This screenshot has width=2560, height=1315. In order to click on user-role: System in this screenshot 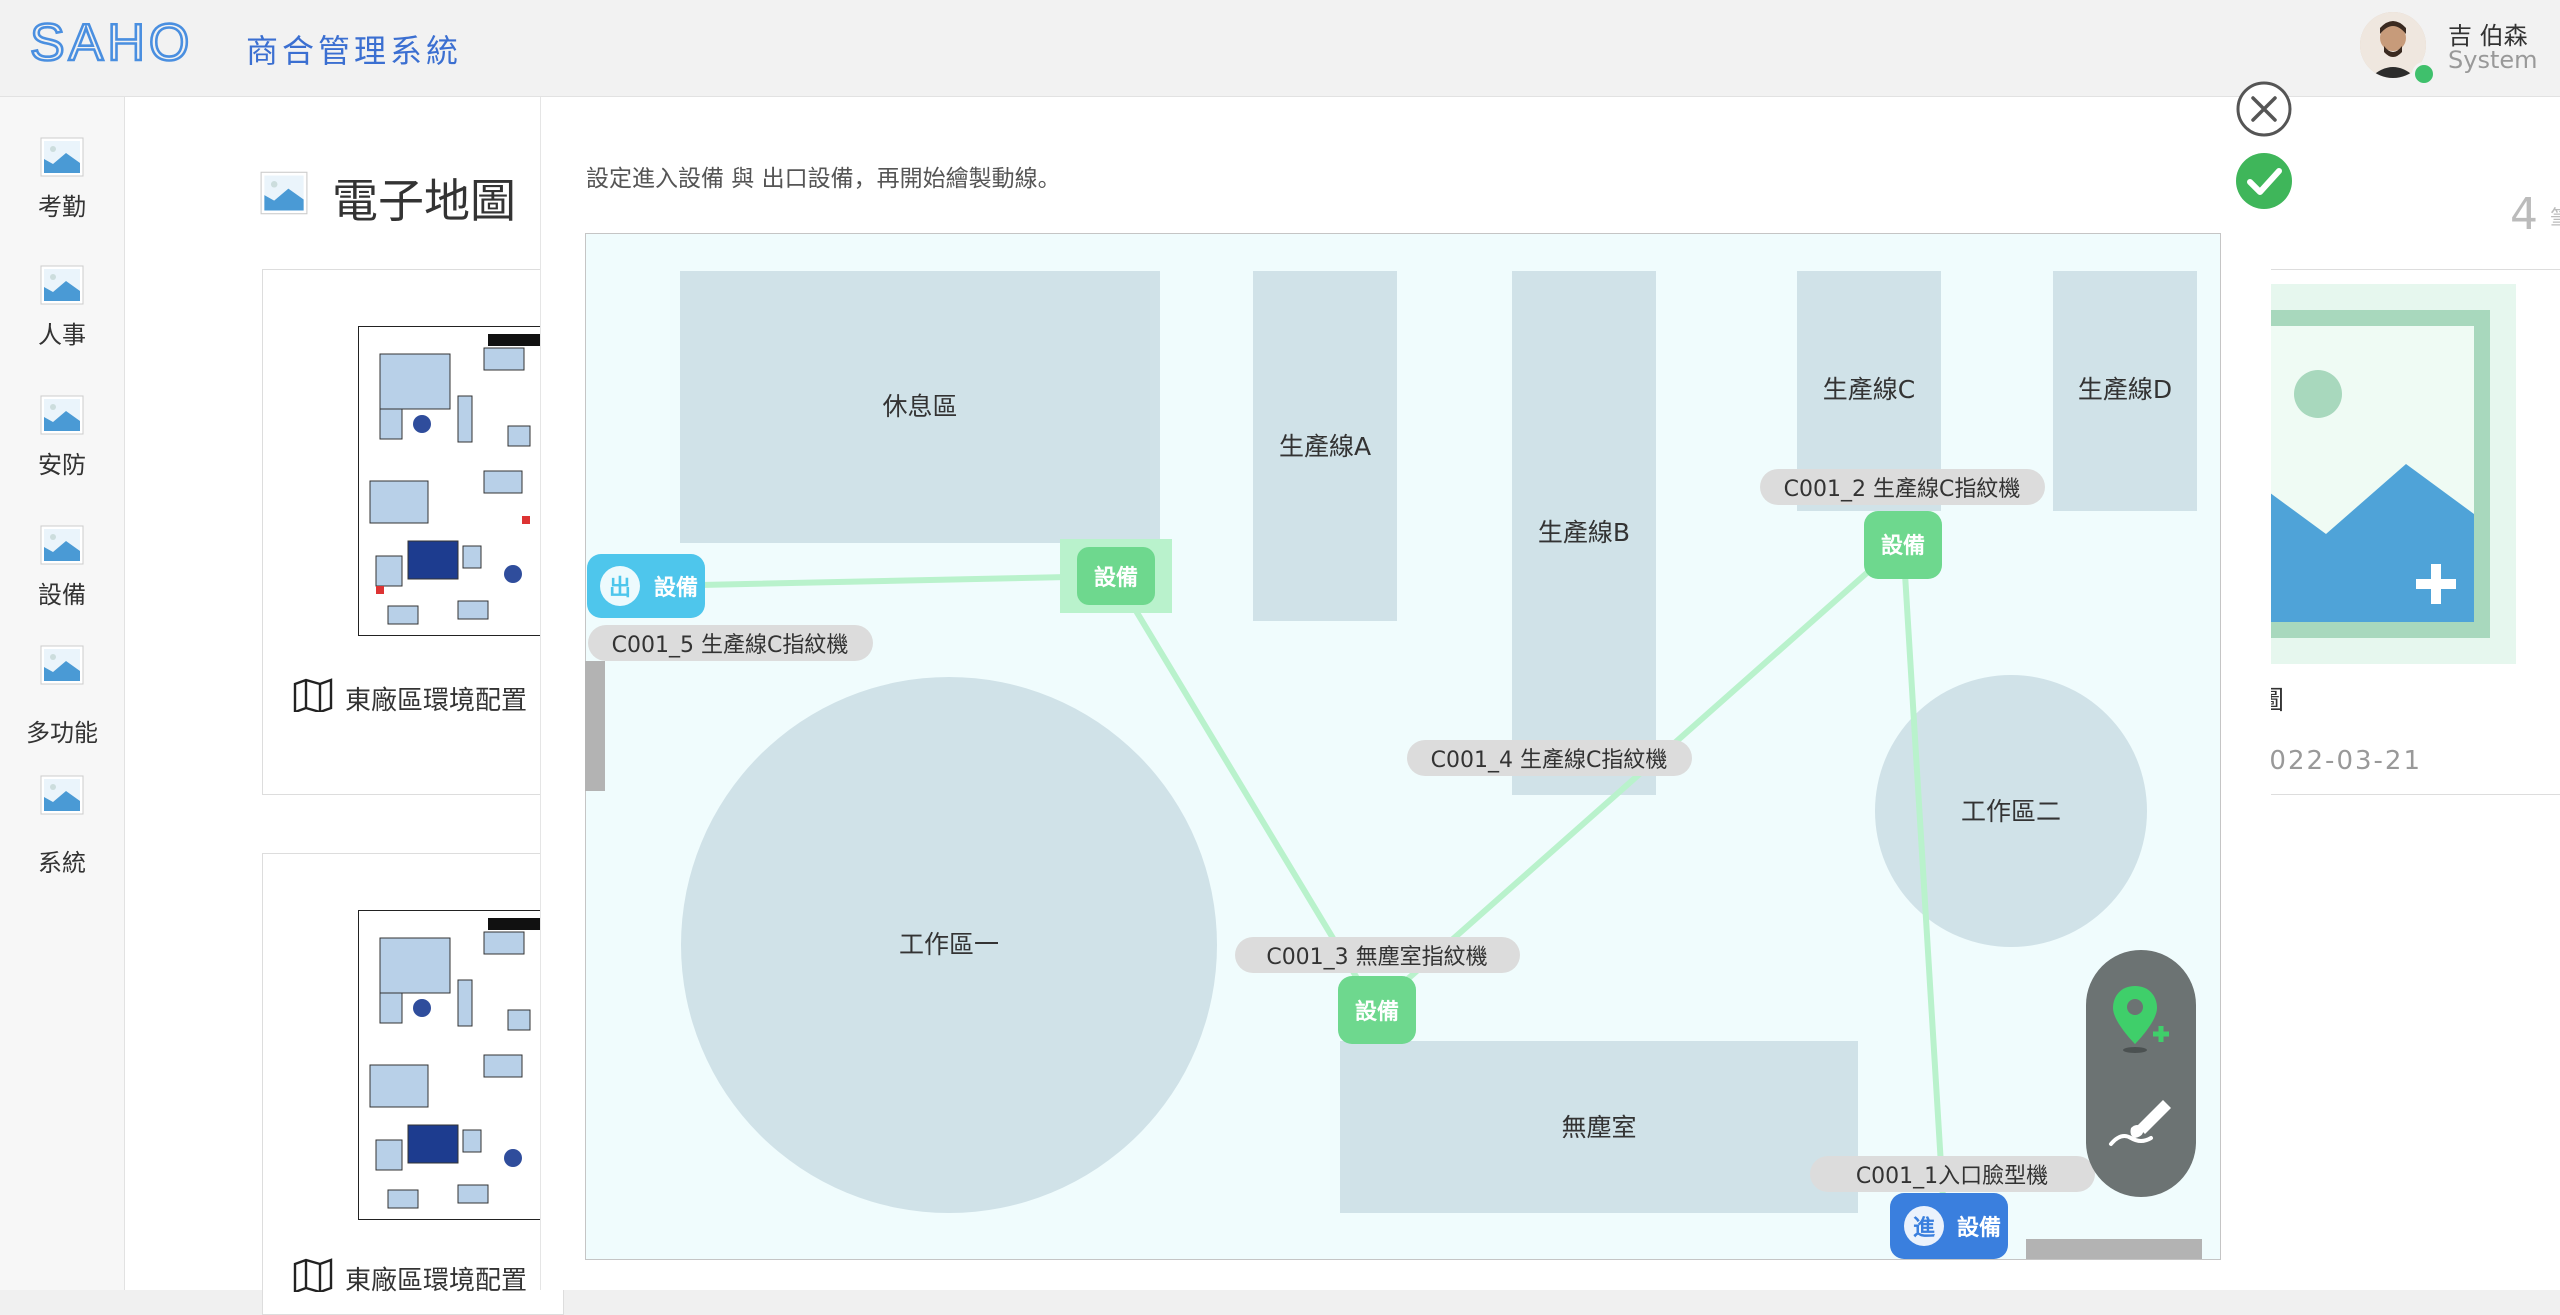, I will do `click(2493, 60)`.